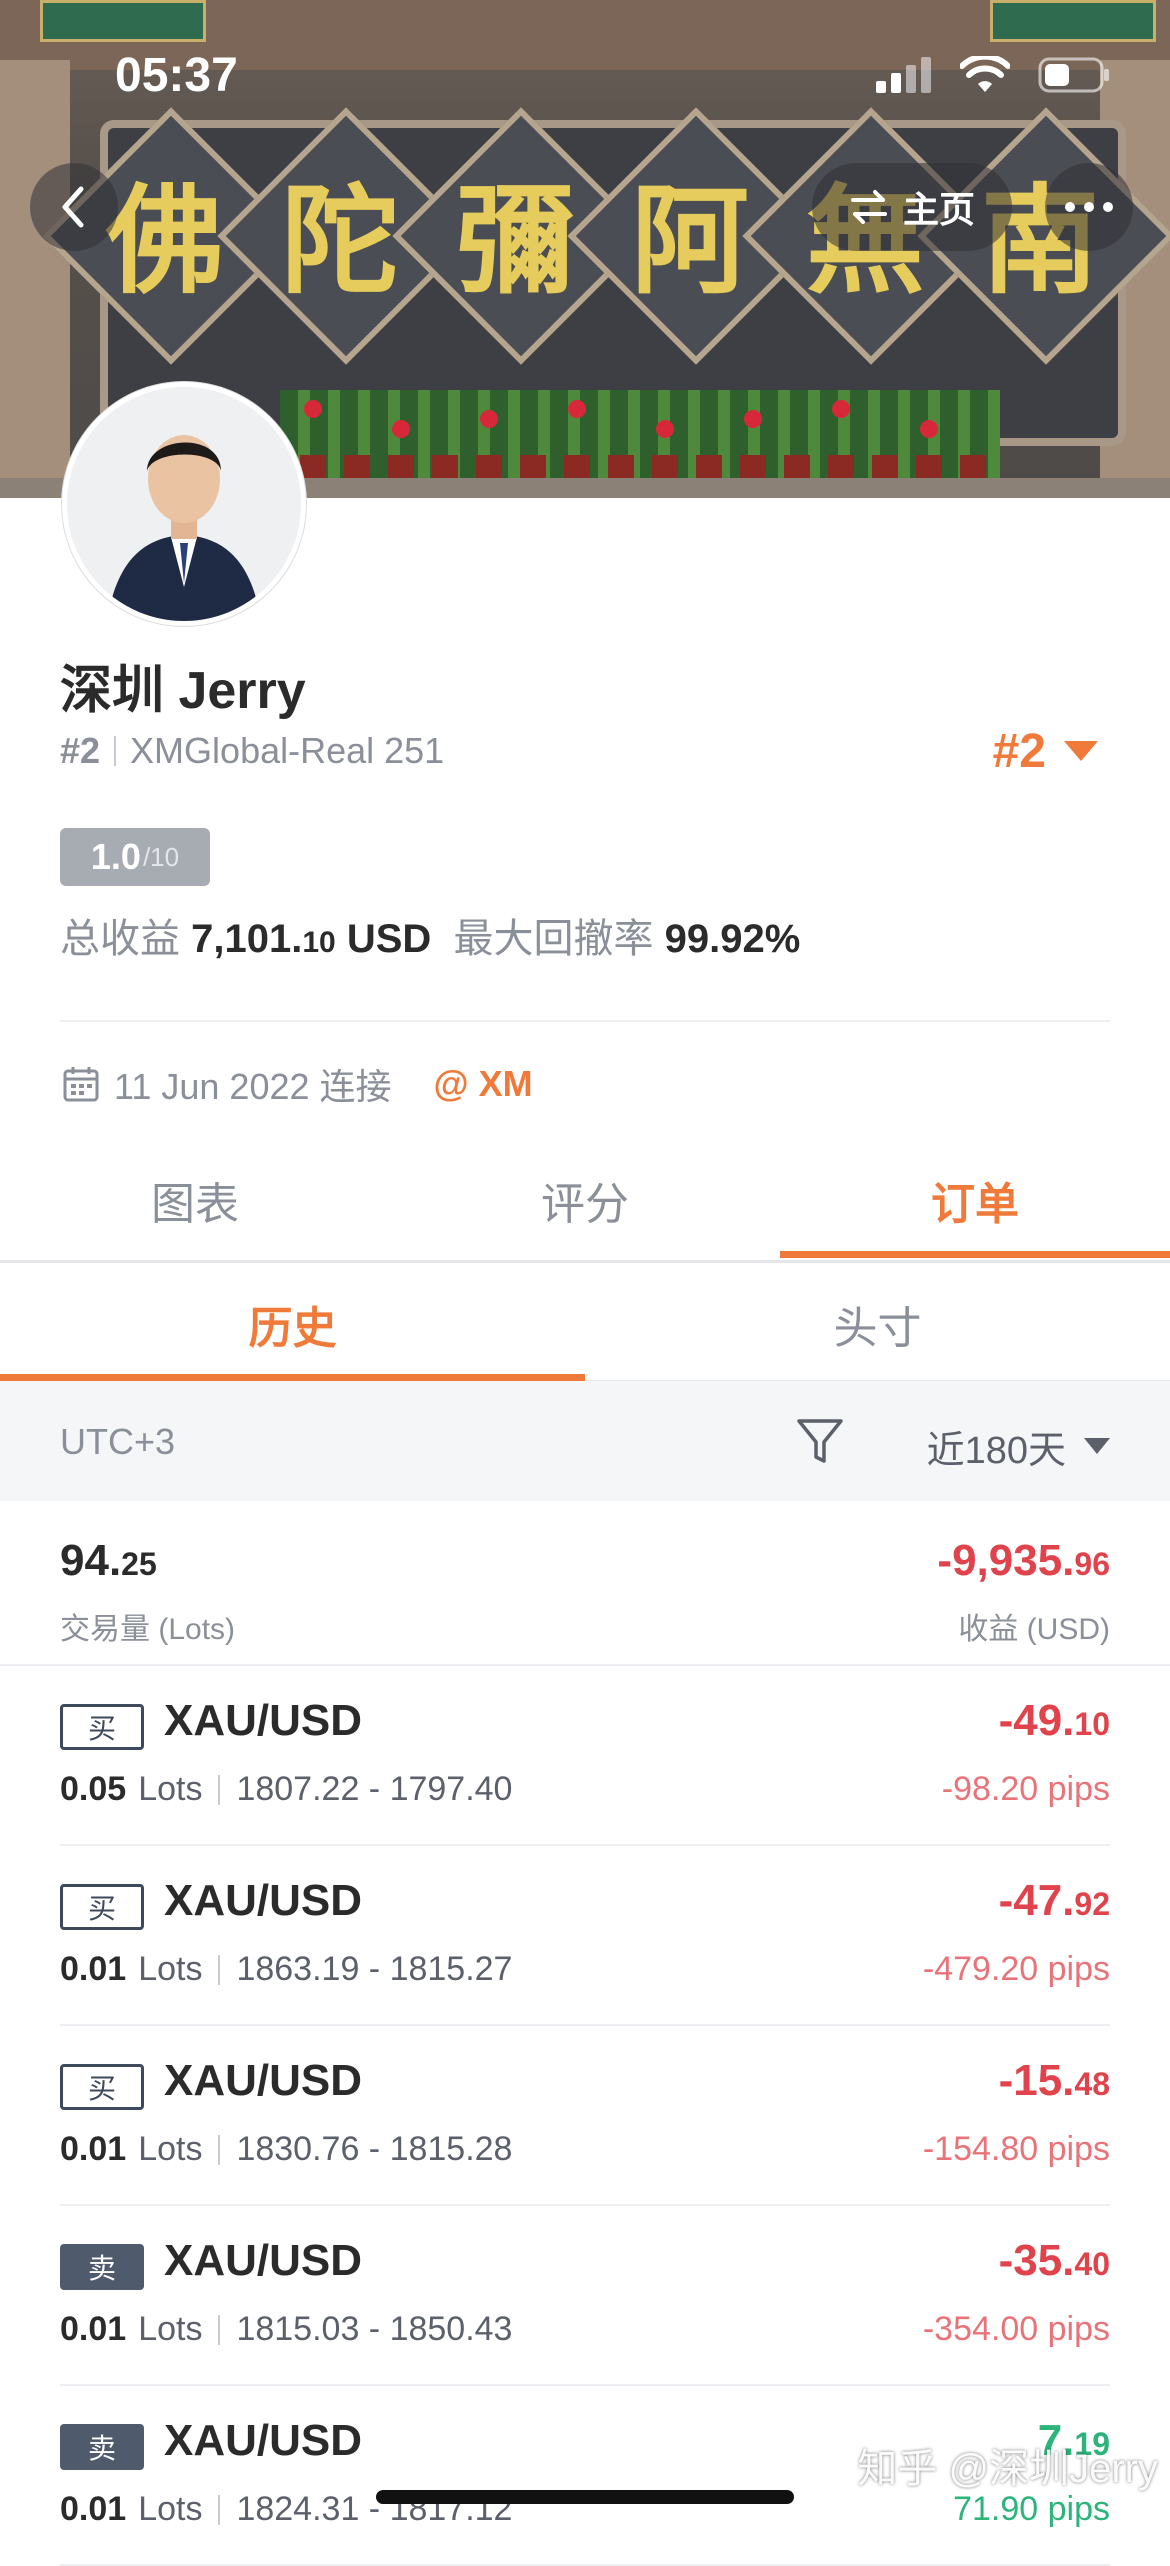  Describe the element at coordinates (1016, 2329) in the screenshot. I see `order-pips: -354.00 pips` at that location.